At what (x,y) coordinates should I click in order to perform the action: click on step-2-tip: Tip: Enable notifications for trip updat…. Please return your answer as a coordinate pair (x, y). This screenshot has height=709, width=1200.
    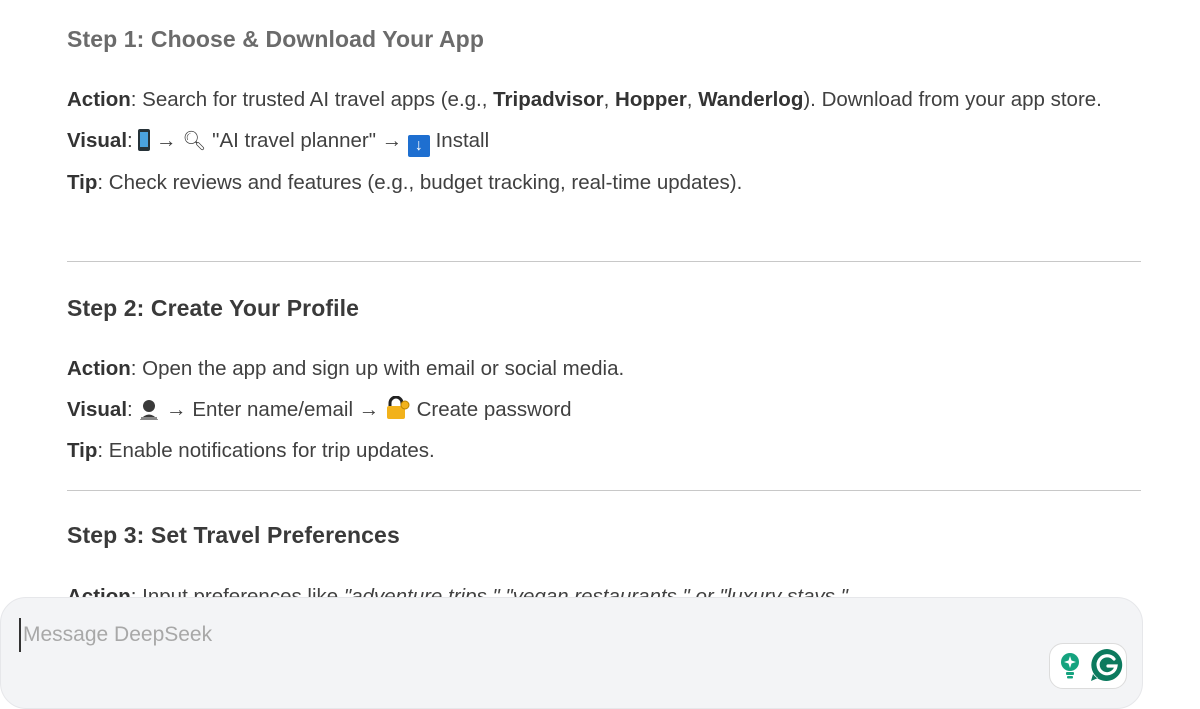
    Looking at the image, I should click on (251, 450).